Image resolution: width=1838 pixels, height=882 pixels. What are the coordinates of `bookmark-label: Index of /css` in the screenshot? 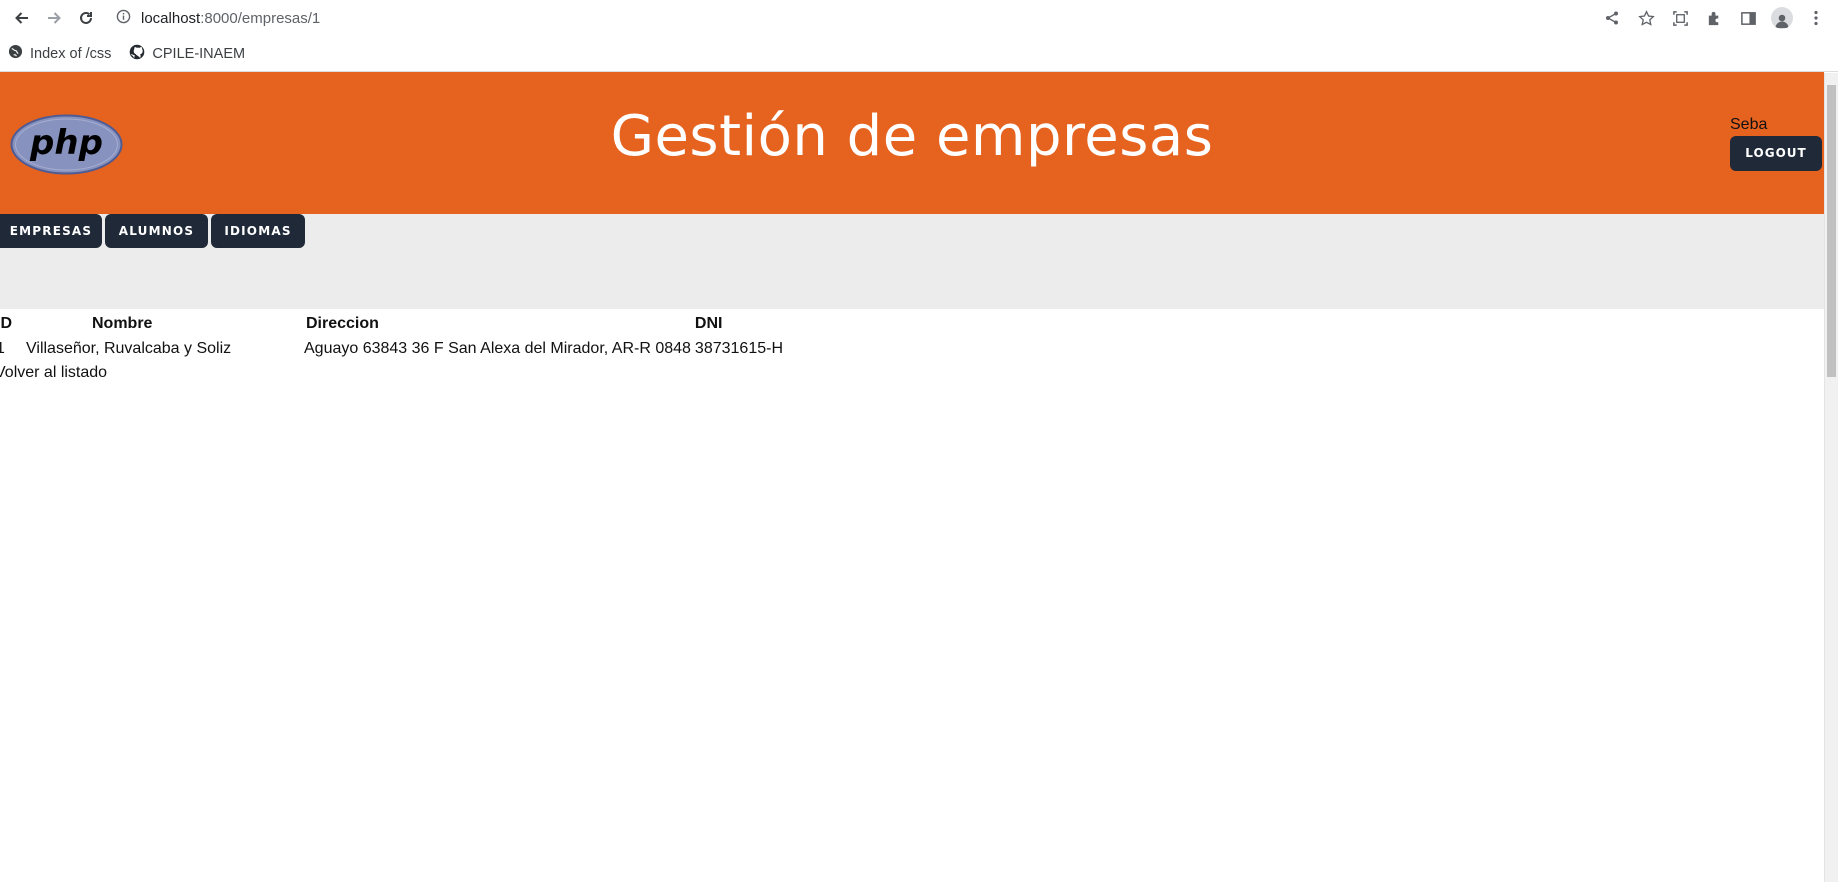 It's located at (71, 53).